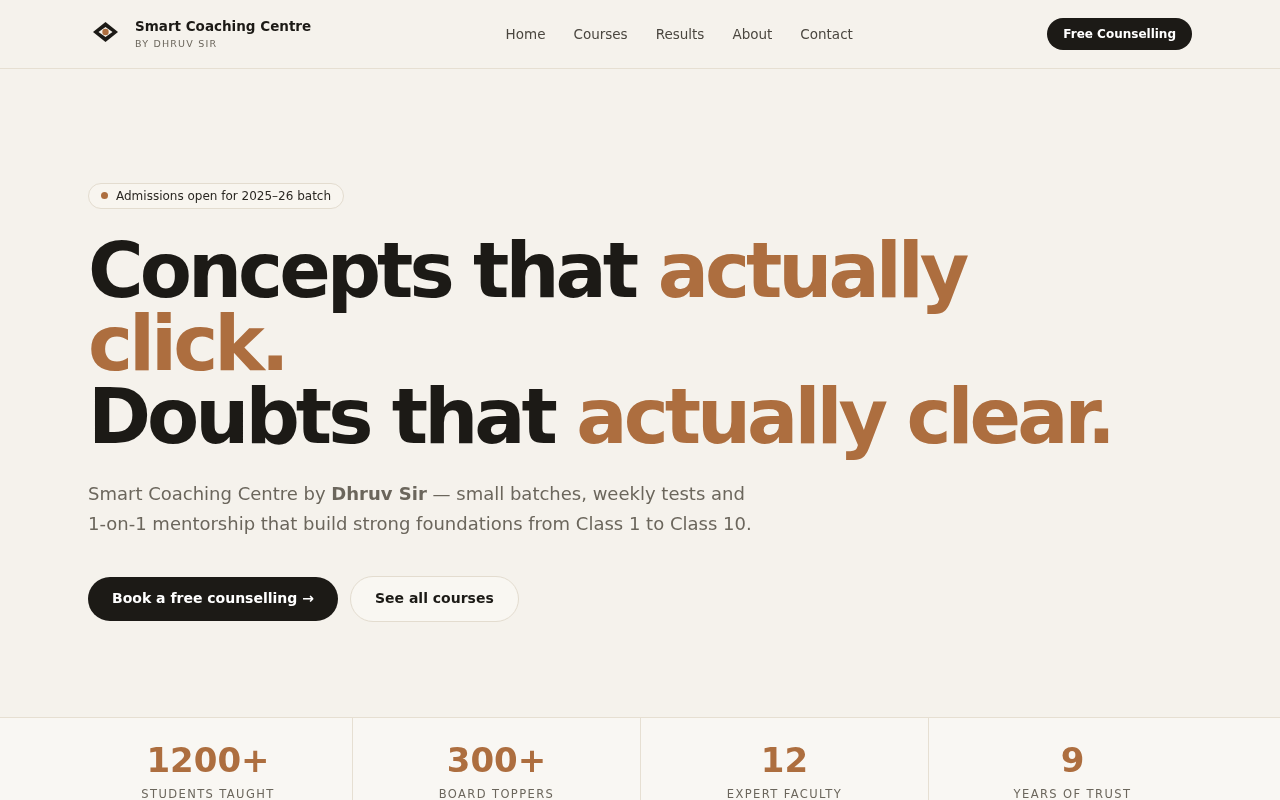  Describe the element at coordinates (177, 44) in the screenshot. I see `brand-tagline: BY DHRUV SIR` at that location.